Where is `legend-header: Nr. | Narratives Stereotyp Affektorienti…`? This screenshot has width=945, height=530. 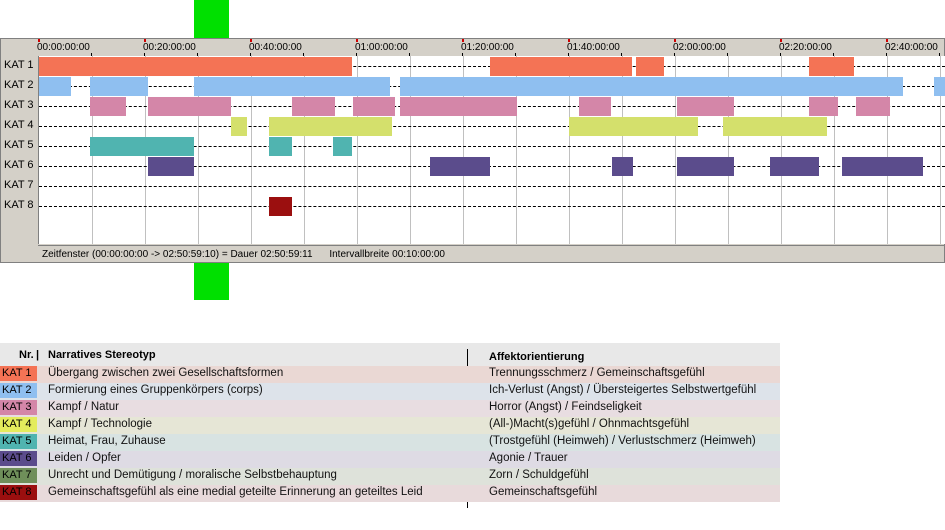
legend-header: Nr. | Narratives Stereotyp Affektorienti… is located at coordinates (390, 354).